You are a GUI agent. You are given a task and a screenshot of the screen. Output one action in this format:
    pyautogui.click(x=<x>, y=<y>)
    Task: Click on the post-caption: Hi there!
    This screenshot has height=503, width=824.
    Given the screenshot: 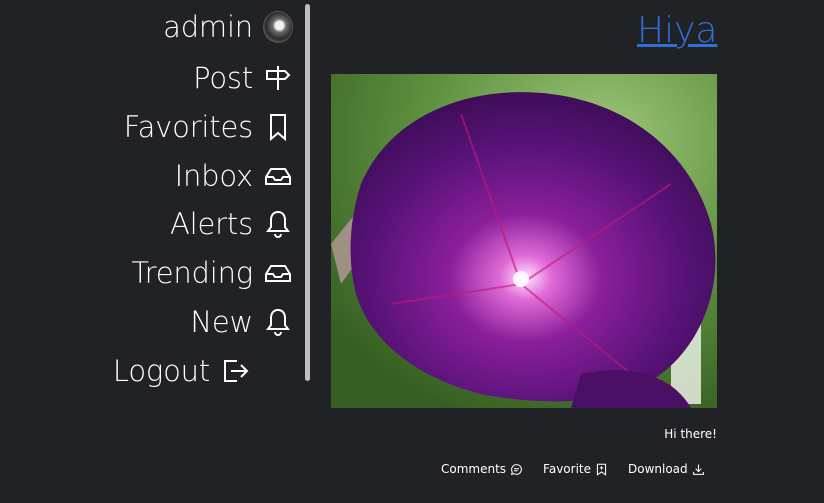 What is the action you would take?
    pyautogui.click(x=690, y=434)
    